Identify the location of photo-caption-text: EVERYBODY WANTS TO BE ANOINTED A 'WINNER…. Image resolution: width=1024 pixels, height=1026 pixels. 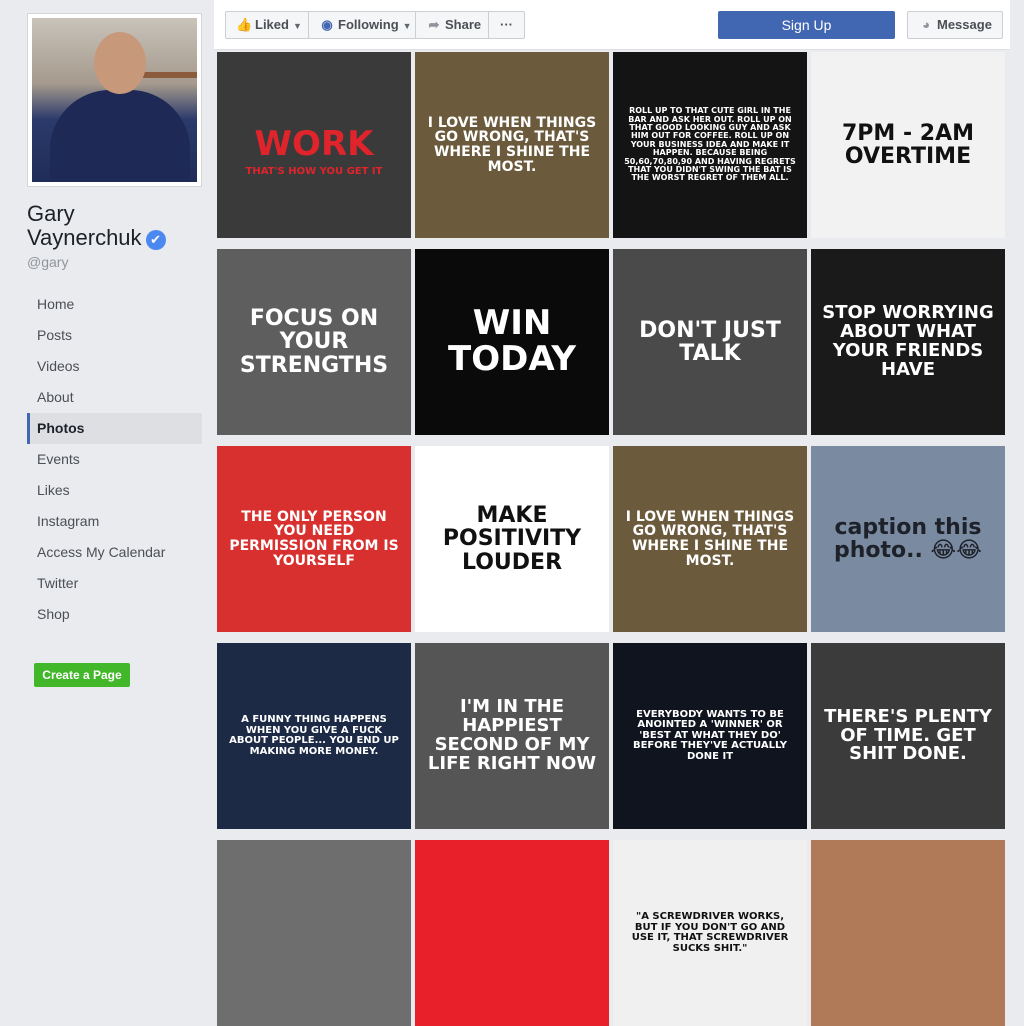
(710, 735).